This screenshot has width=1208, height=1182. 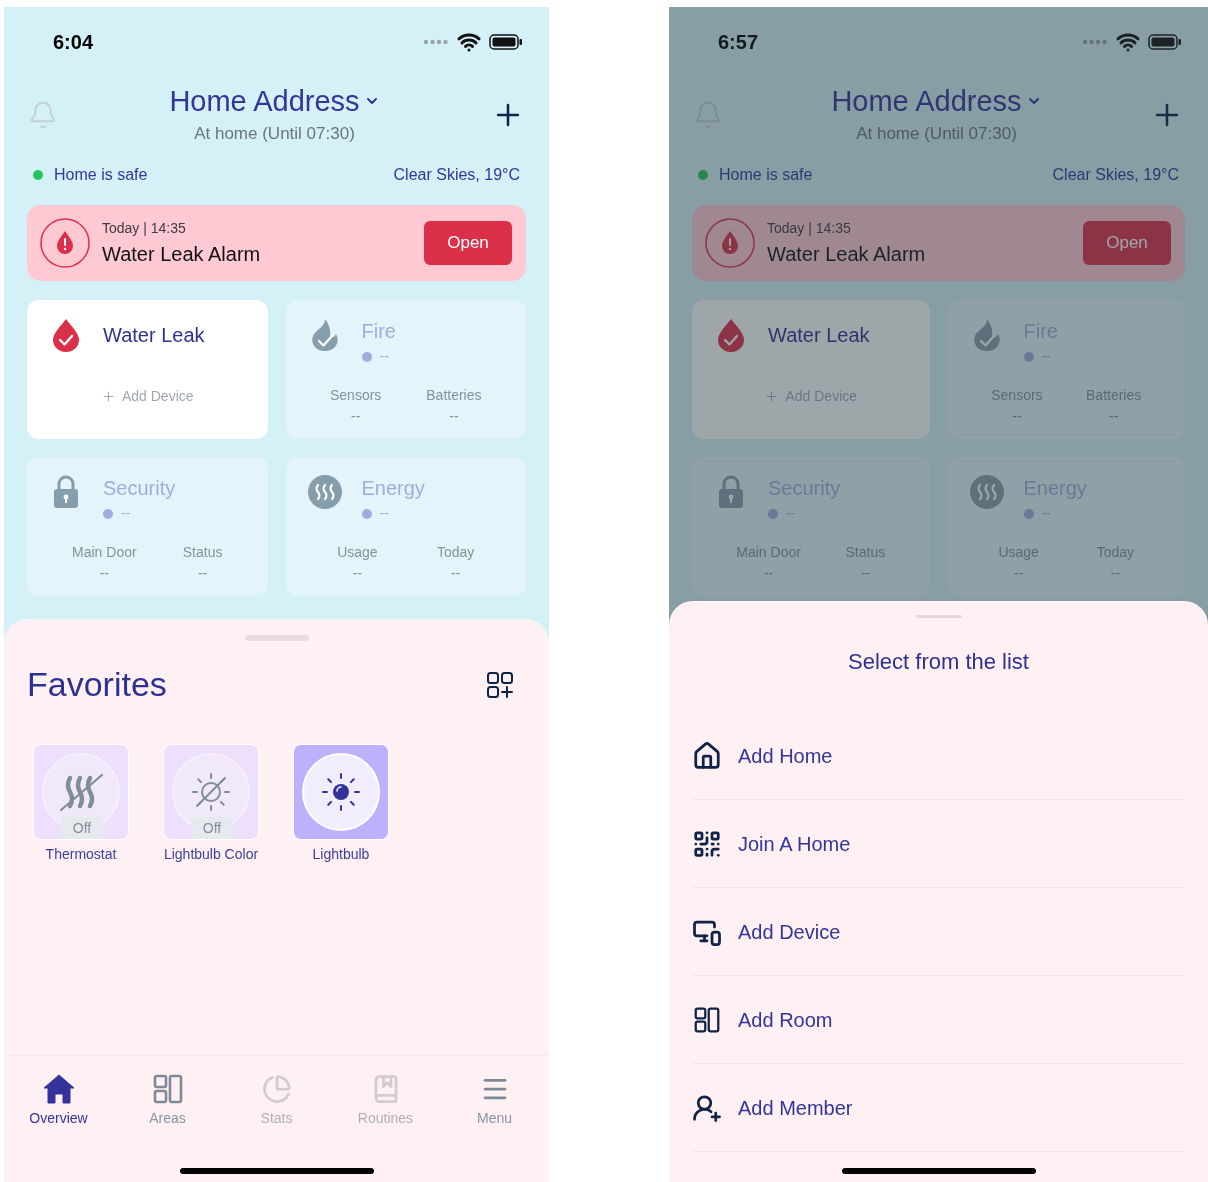 I want to click on sheet-title: Select from the list, so click(x=938, y=662).